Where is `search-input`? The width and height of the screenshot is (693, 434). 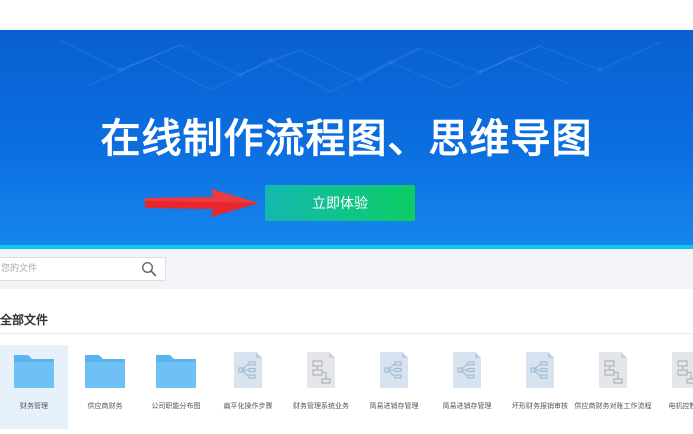 search-input is located at coordinates (67, 269).